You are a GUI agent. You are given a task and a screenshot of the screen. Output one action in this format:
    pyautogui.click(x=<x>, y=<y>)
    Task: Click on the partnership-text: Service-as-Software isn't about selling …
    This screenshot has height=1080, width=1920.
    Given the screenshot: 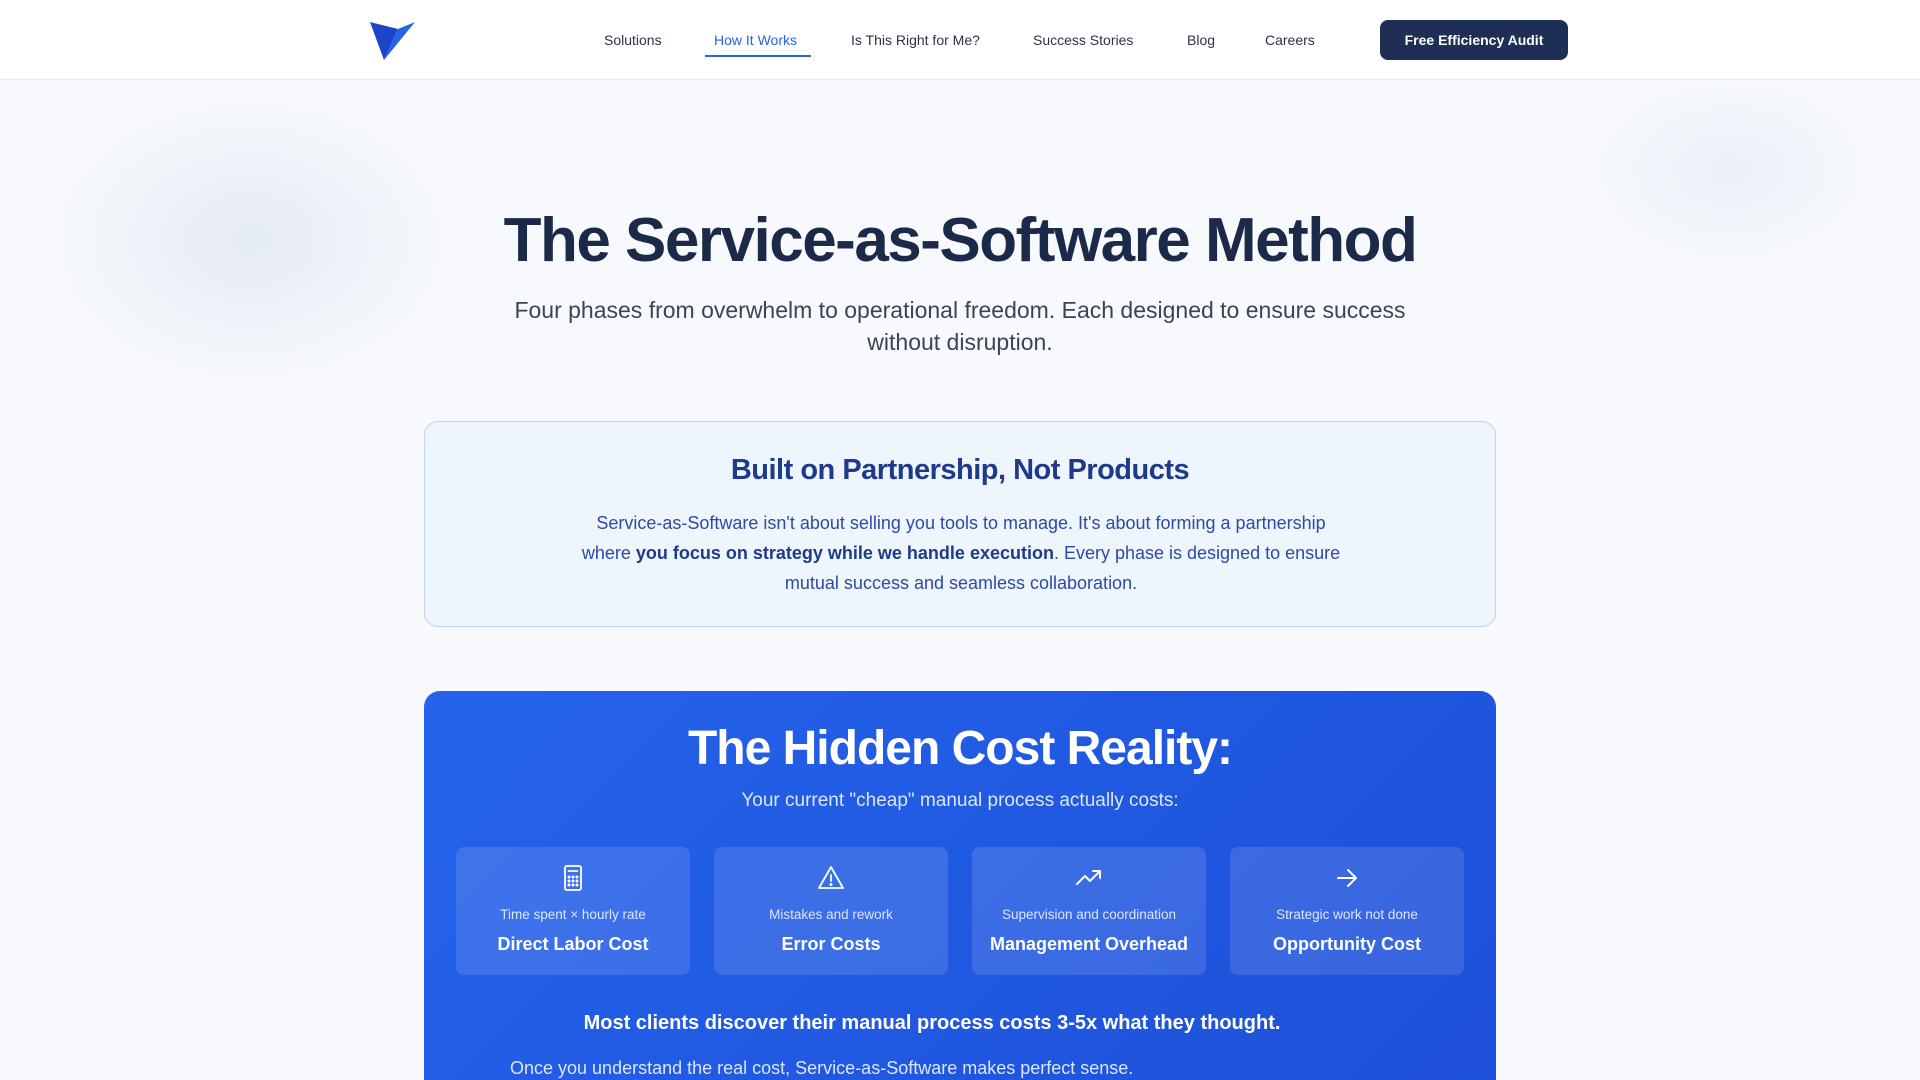 What is the action you would take?
    pyautogui.click(x=961, y=553)
    